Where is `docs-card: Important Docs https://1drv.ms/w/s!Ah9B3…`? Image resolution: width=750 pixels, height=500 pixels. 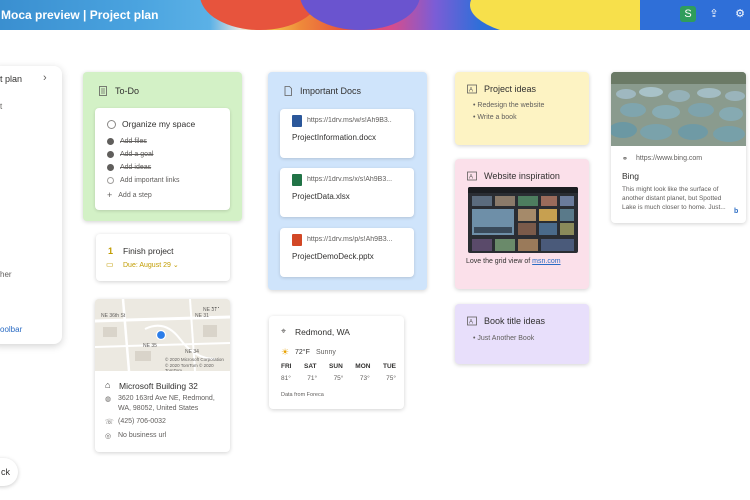
docs-card: Important Docs https://1drv.ms/w/s!Ah9B3… is located at coordinates (347, 181).